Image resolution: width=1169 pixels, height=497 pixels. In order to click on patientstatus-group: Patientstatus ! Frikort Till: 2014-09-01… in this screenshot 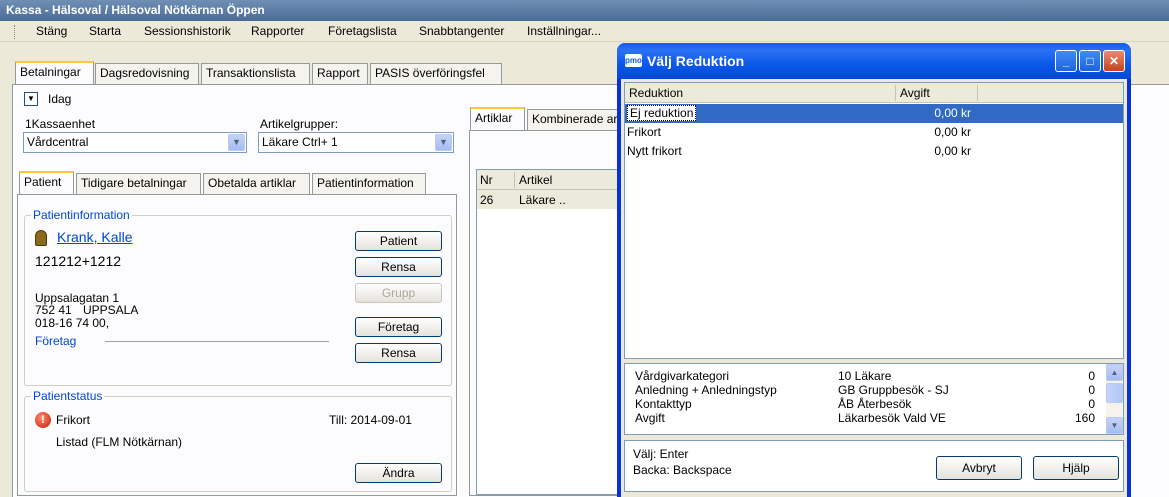, I will do `click(238, 440)`.